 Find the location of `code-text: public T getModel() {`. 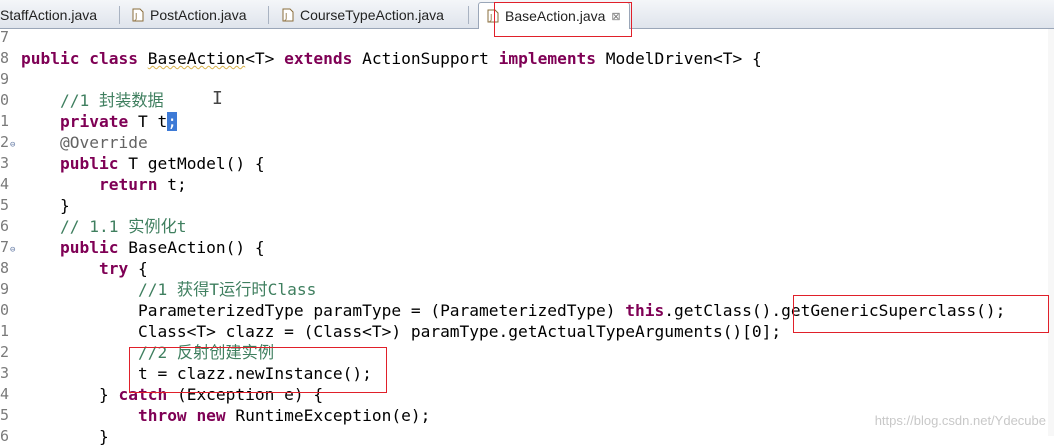

code-text: public T getModel() { is located at coordinates (143, 163).